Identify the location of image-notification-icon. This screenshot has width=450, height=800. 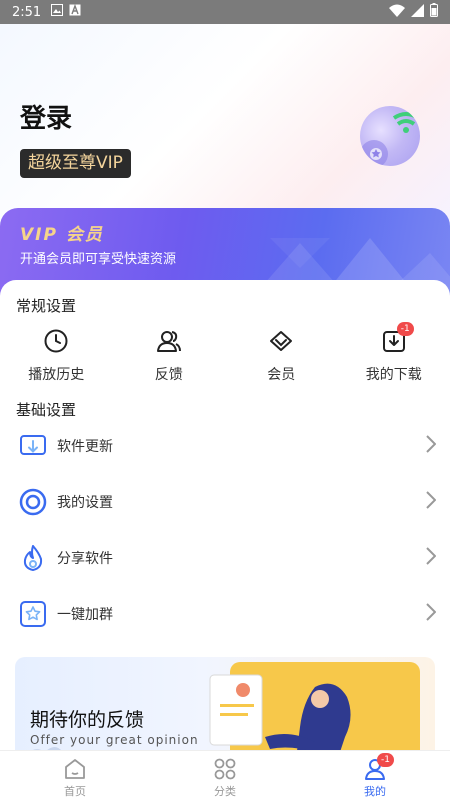
(57, 12).